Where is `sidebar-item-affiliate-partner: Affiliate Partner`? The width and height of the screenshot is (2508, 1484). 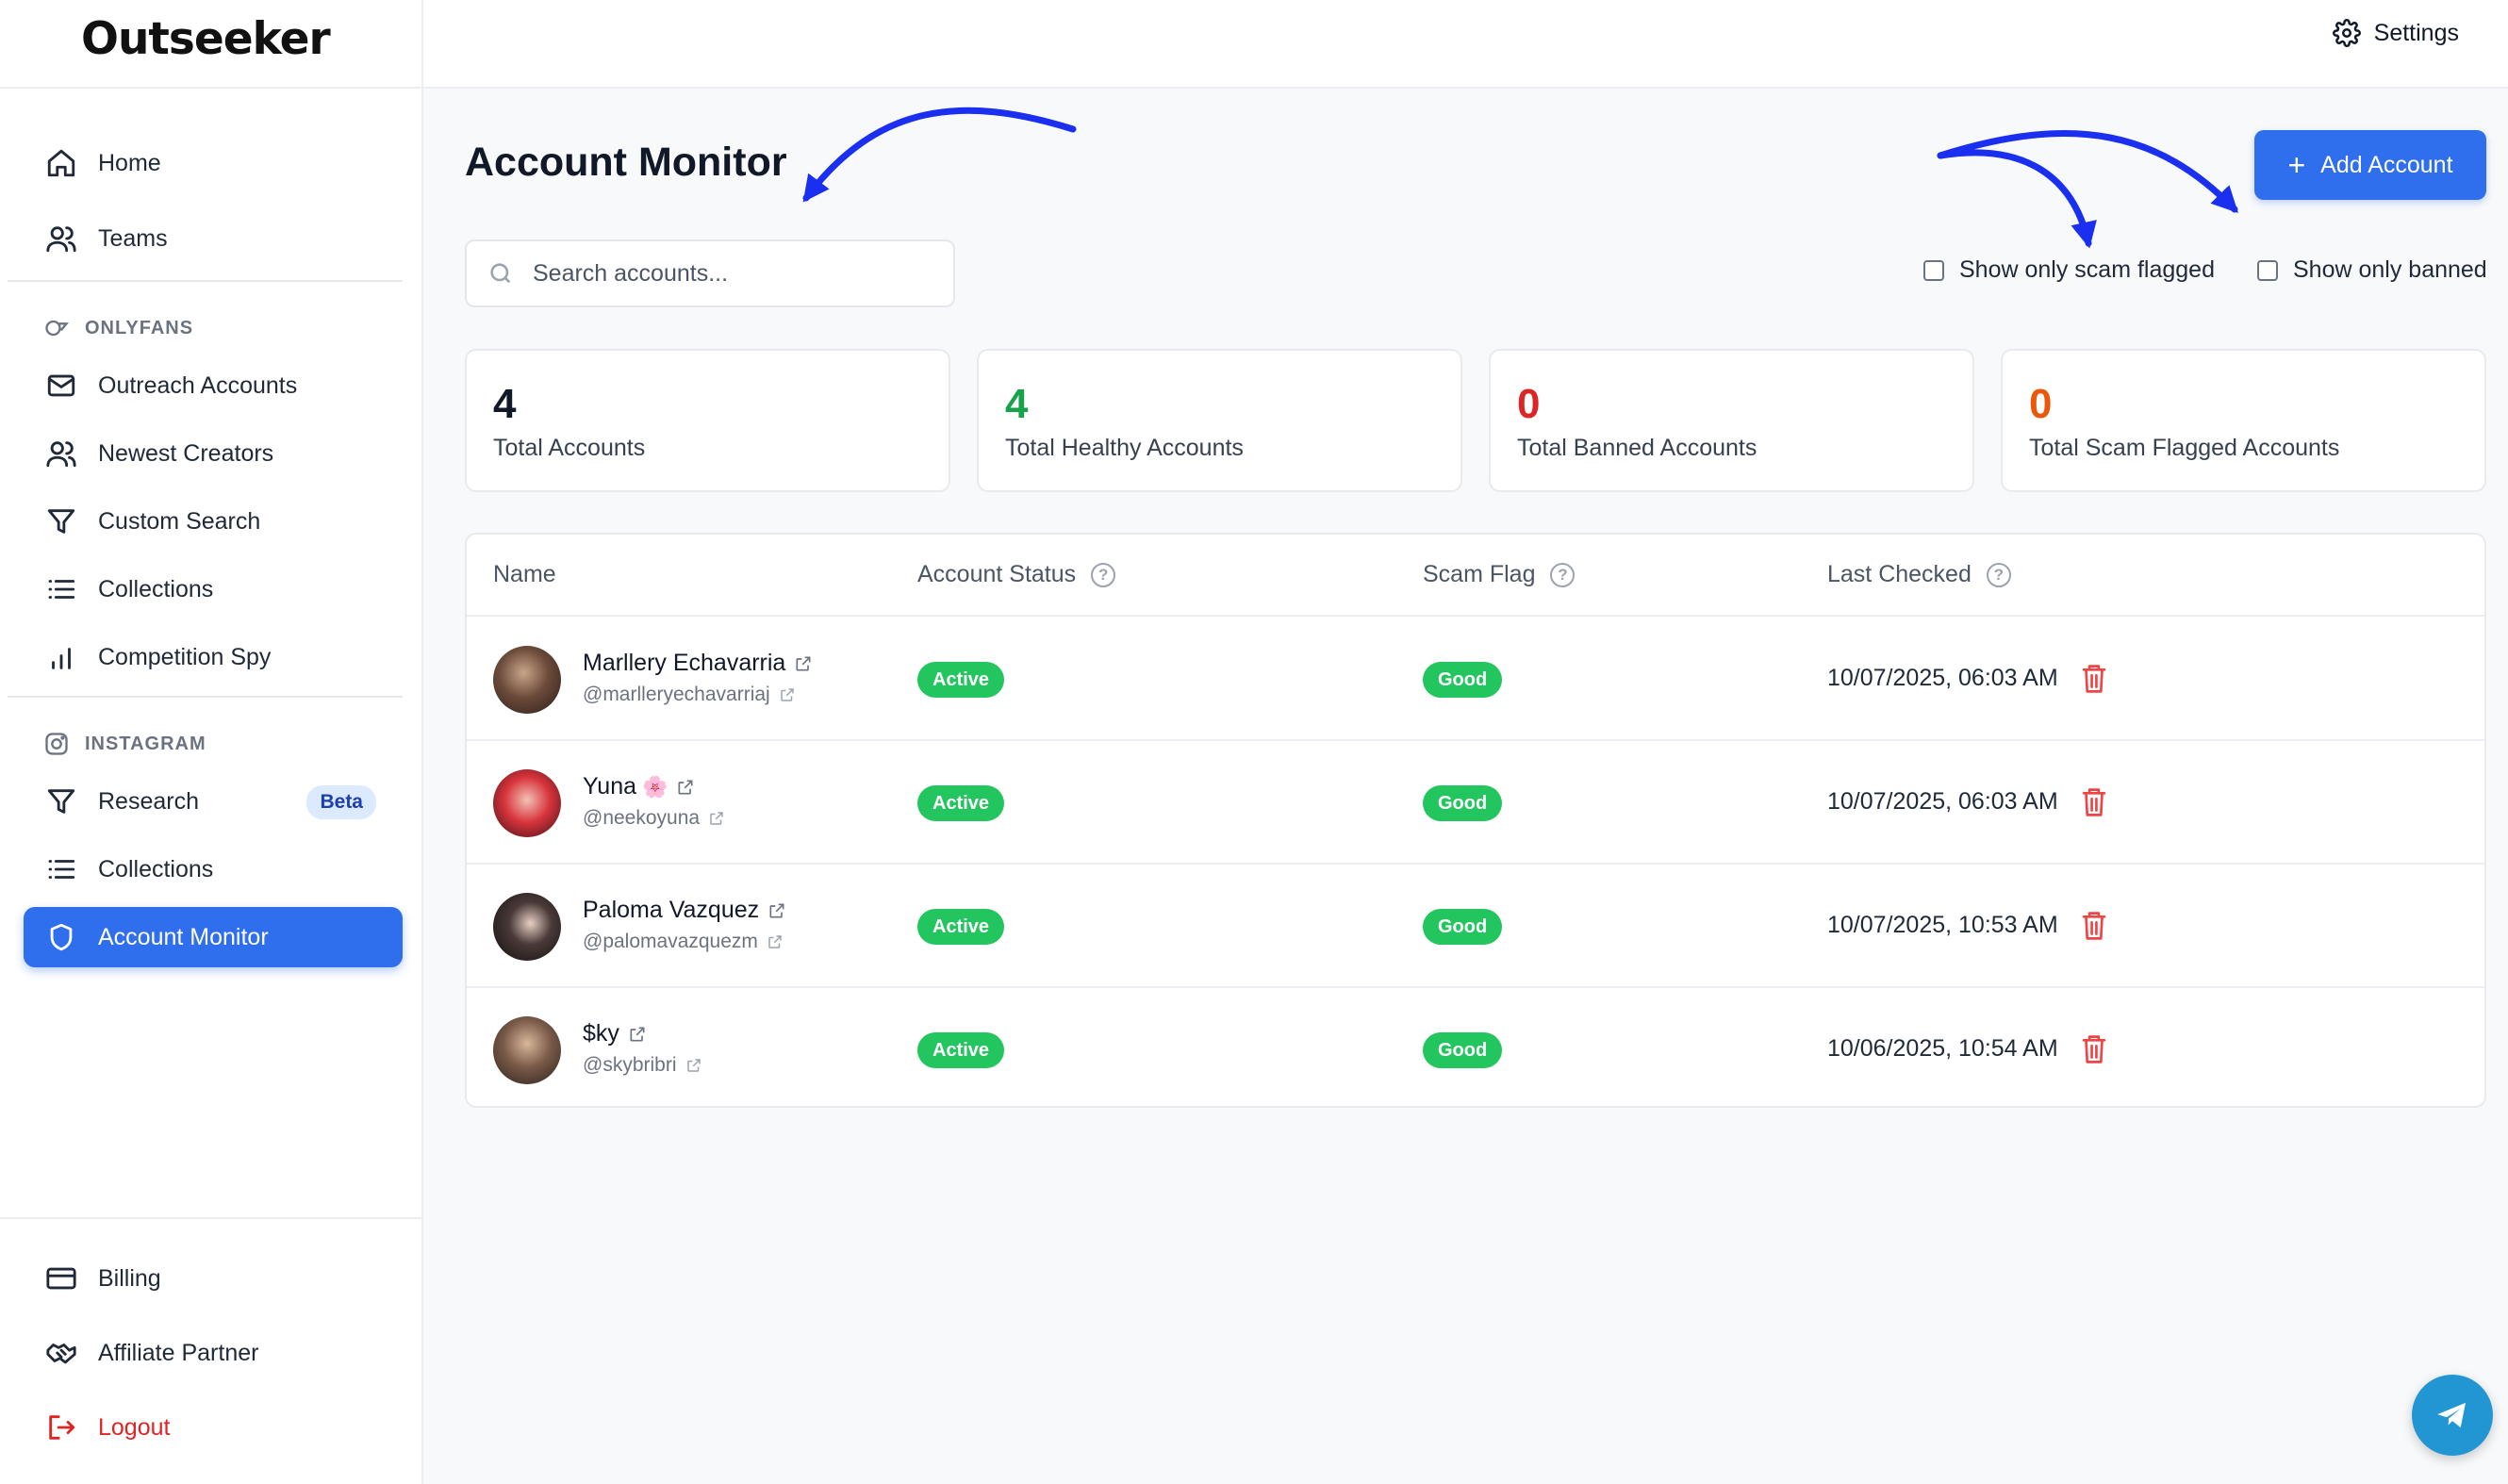 sidebar-item-affiliate-partner: Affiliate Partner is located at coordinates (213, 1353).